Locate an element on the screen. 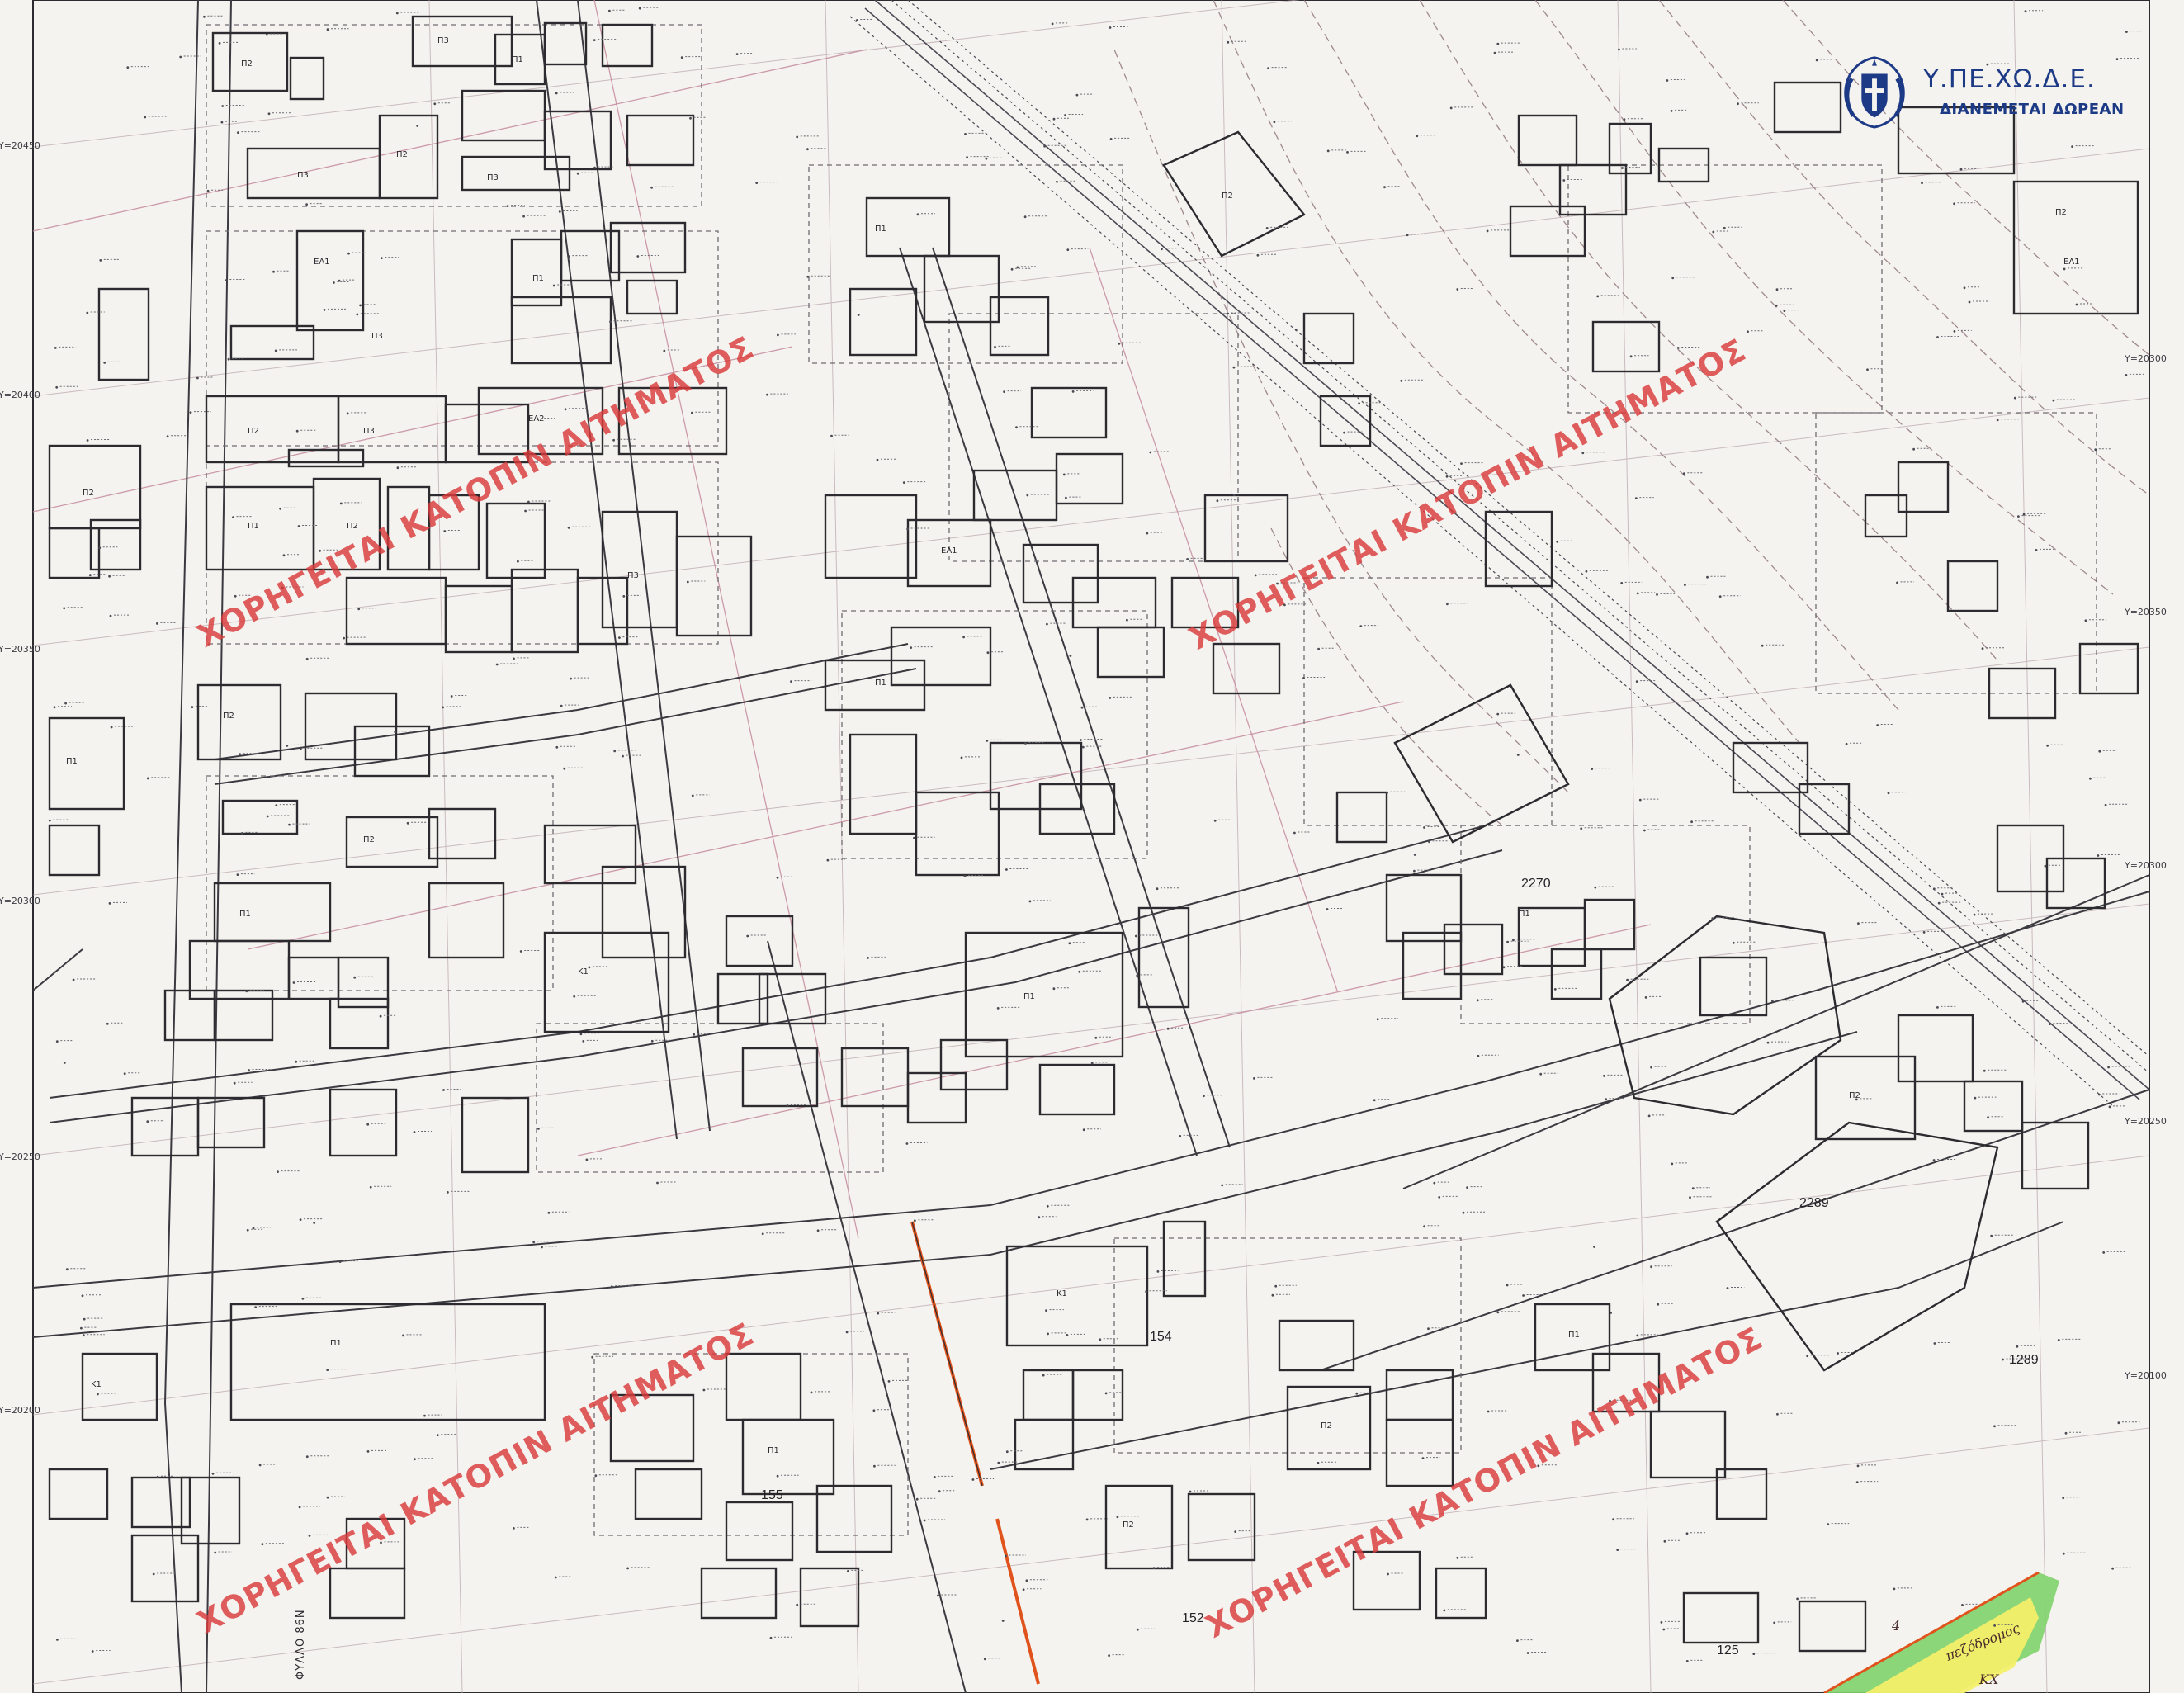  svg-text: Y=20350 is located at coordinates (20, 649).